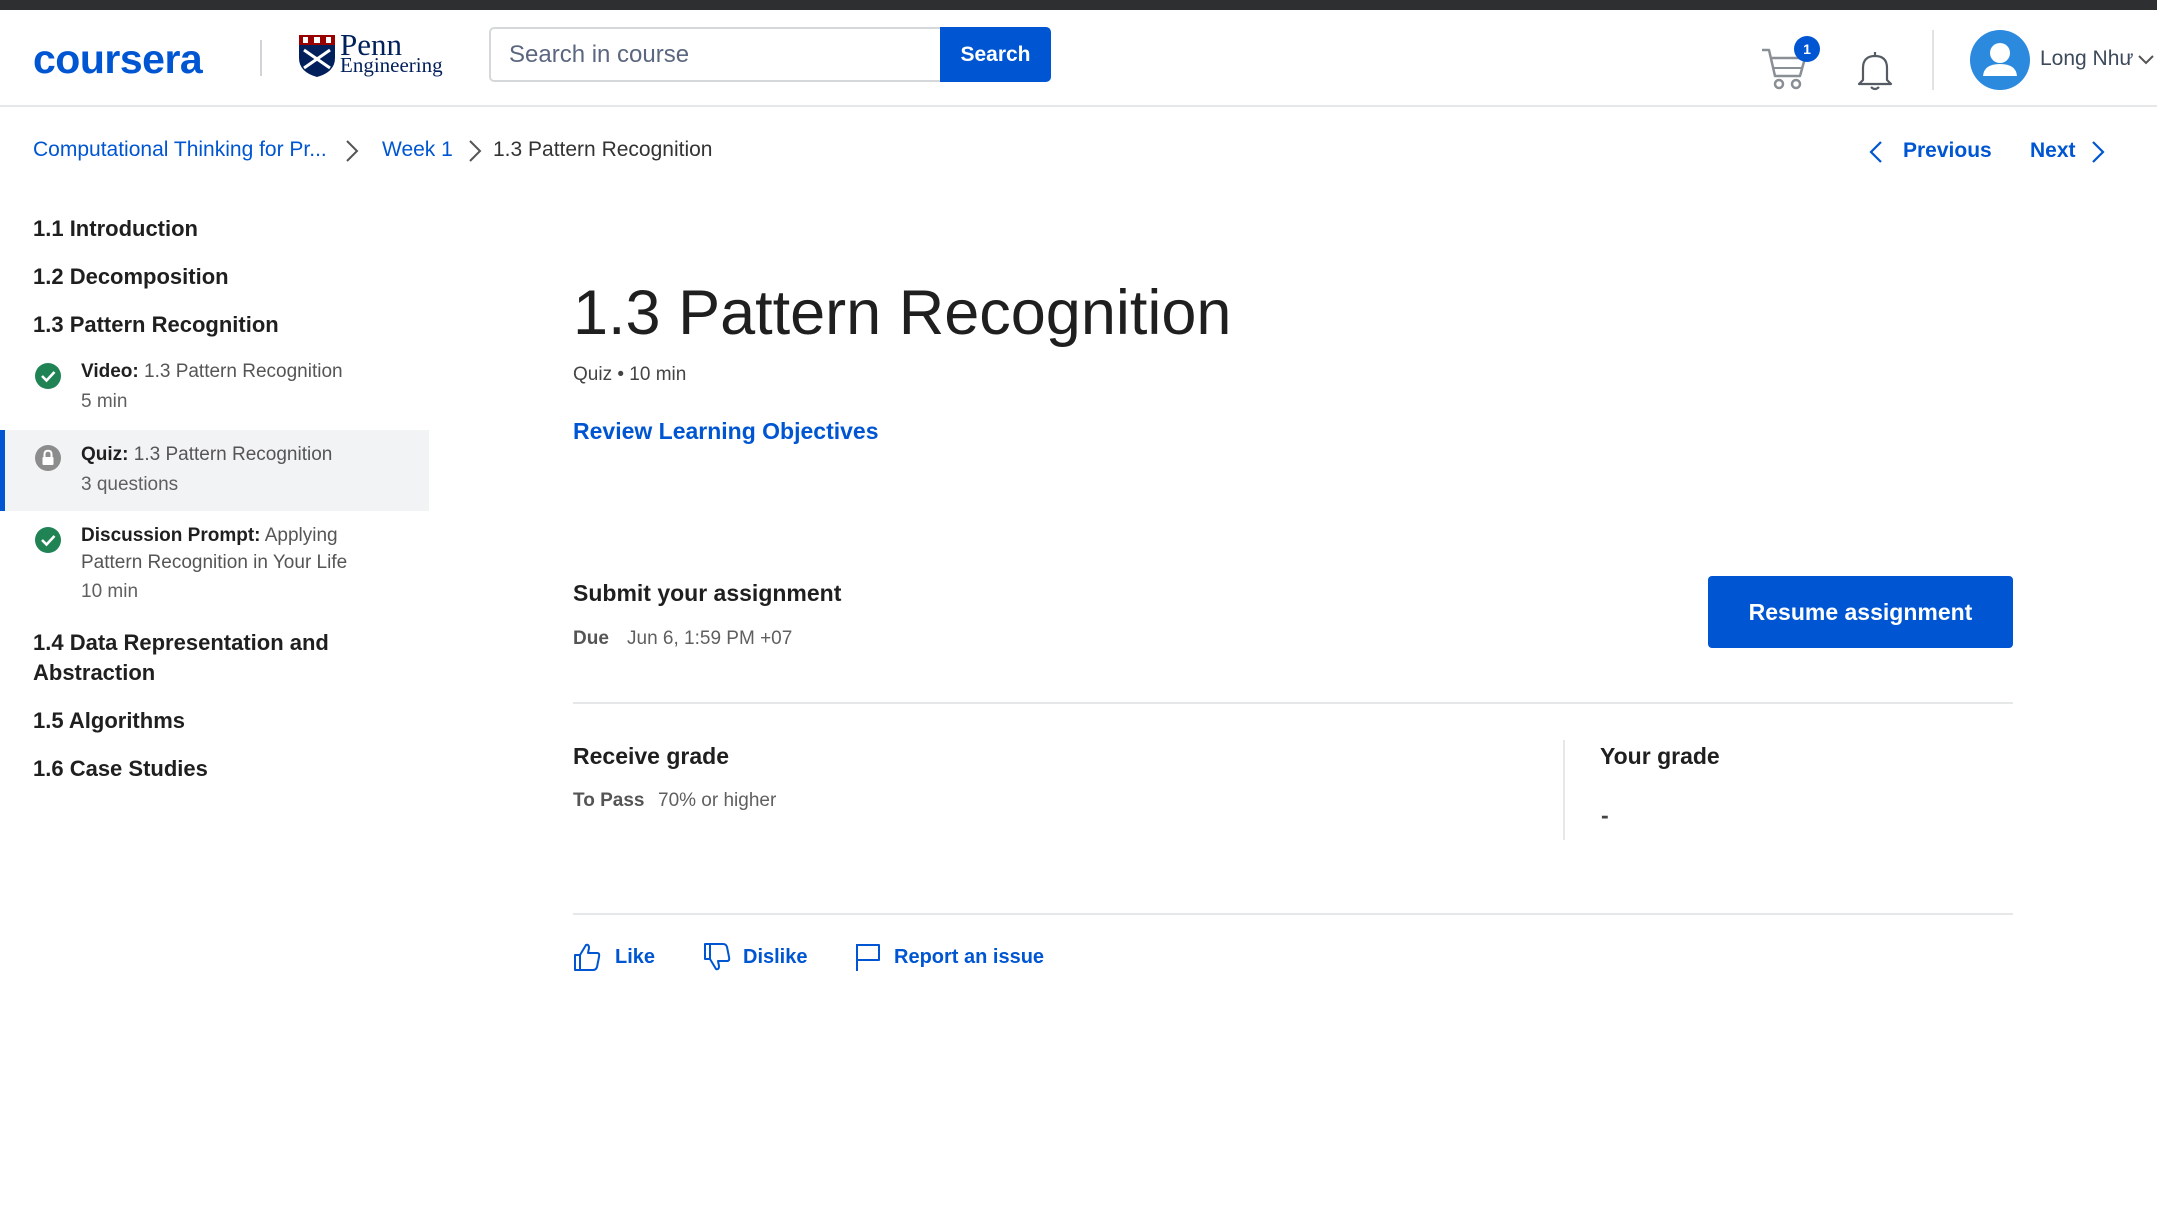  What do you see at coordinates (120, 769) in the screenshot?
I see `sidebar-week-1-6: 1.6 Case Studies` at bounding box center [120, 769].